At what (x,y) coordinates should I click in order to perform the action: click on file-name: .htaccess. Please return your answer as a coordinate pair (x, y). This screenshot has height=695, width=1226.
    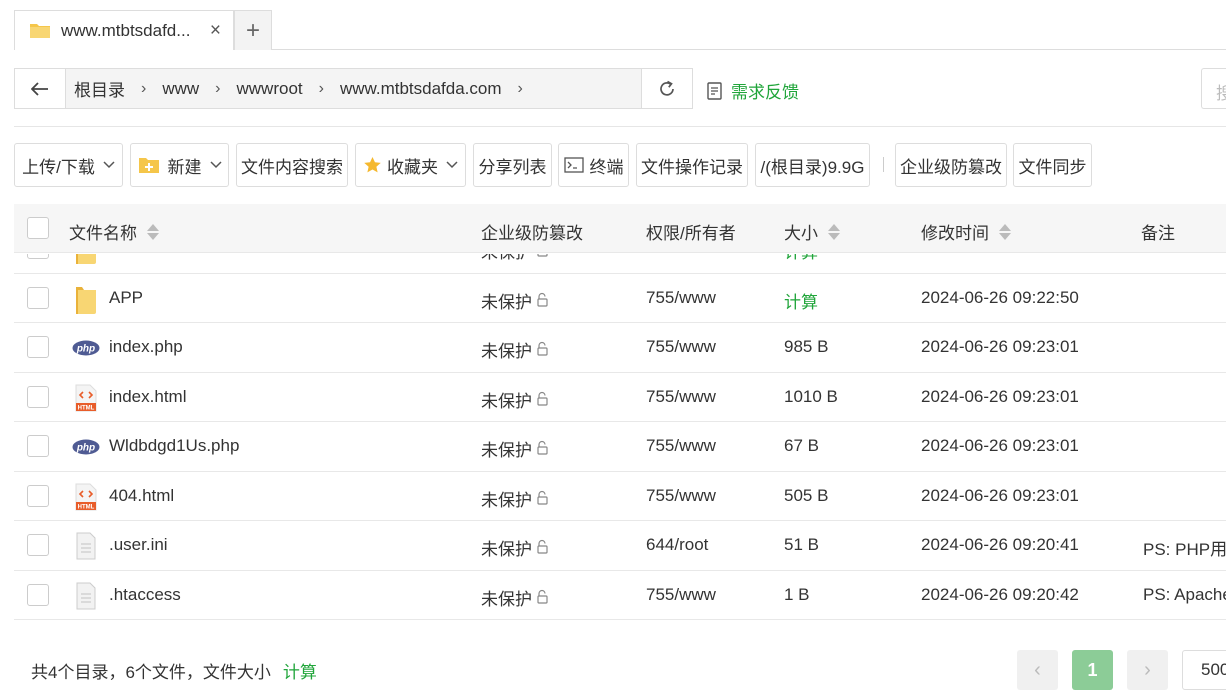
    Looking at the image, I should click on (145, 595).